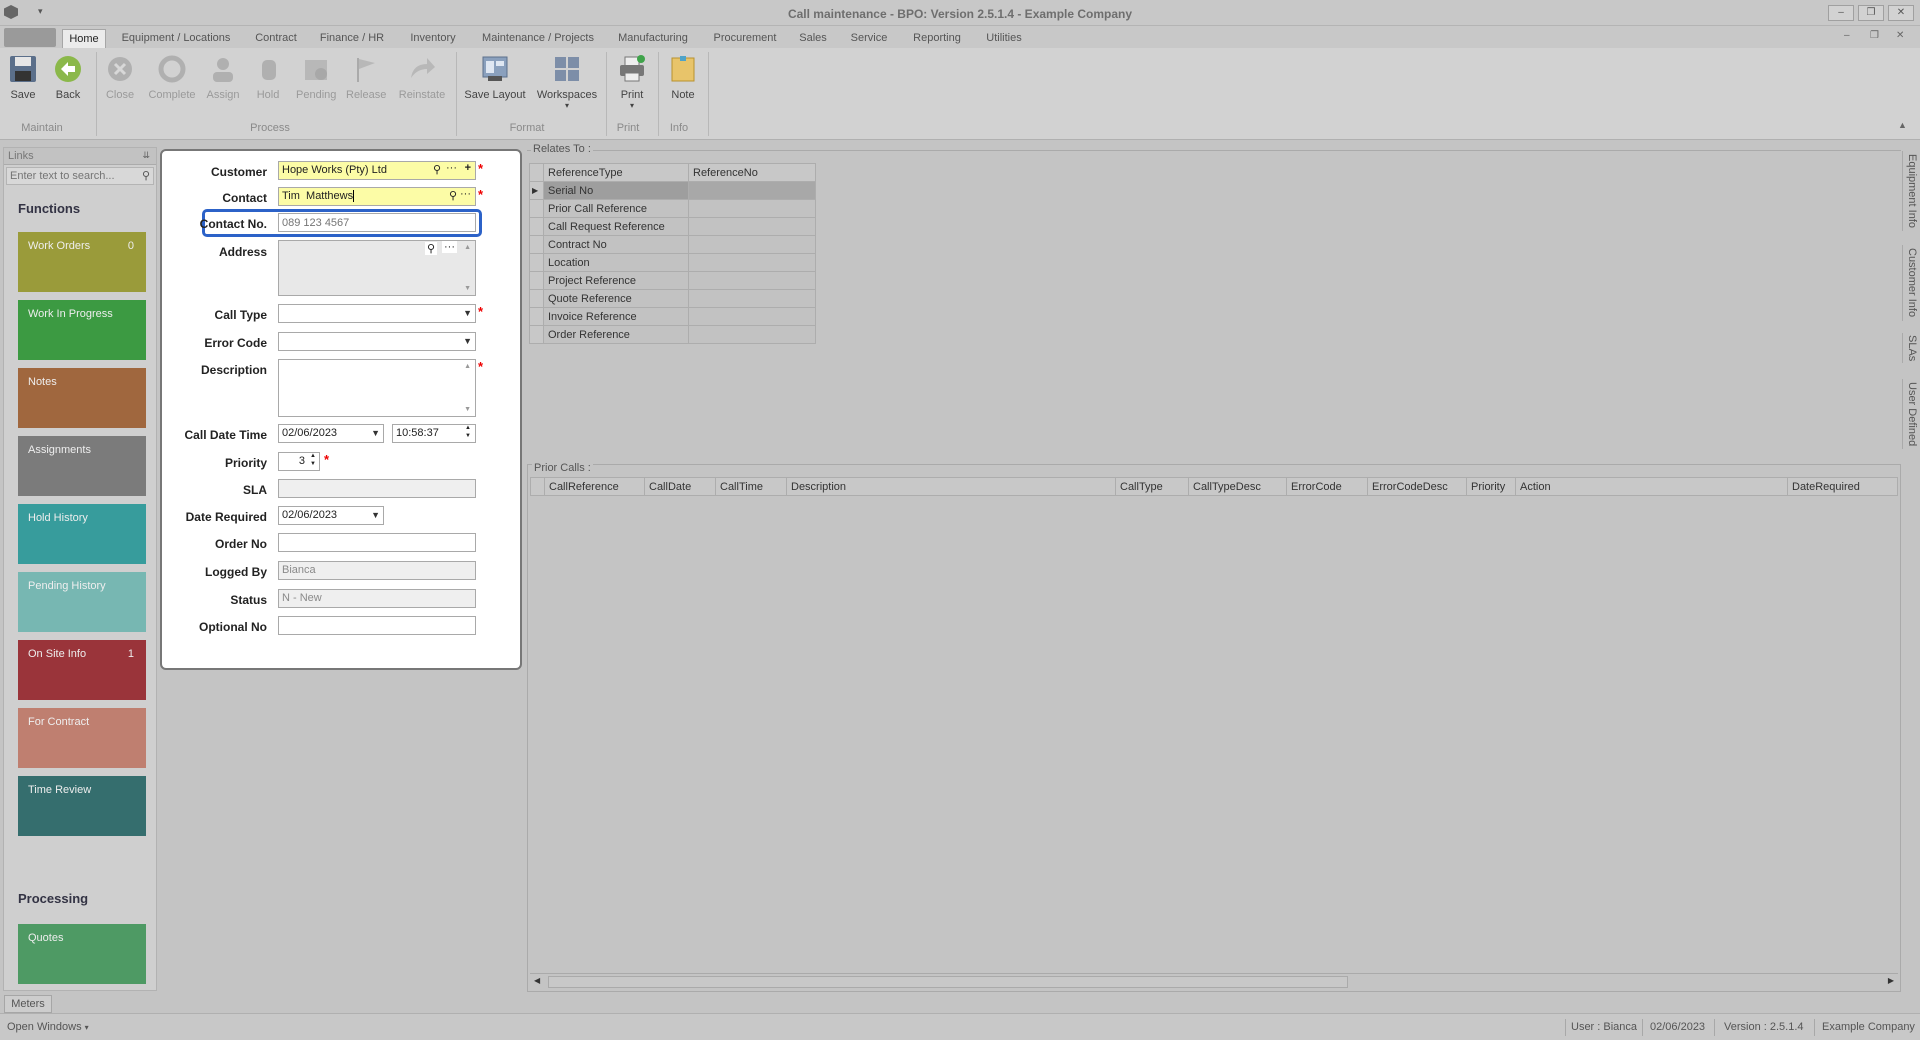 The height and width of the screenshot is (1040, 1920). What do you see at coordinates (616, 298) in the screenshot?
I see `reference-type-cell: Quote Reference` at bounding box center [616, 298].